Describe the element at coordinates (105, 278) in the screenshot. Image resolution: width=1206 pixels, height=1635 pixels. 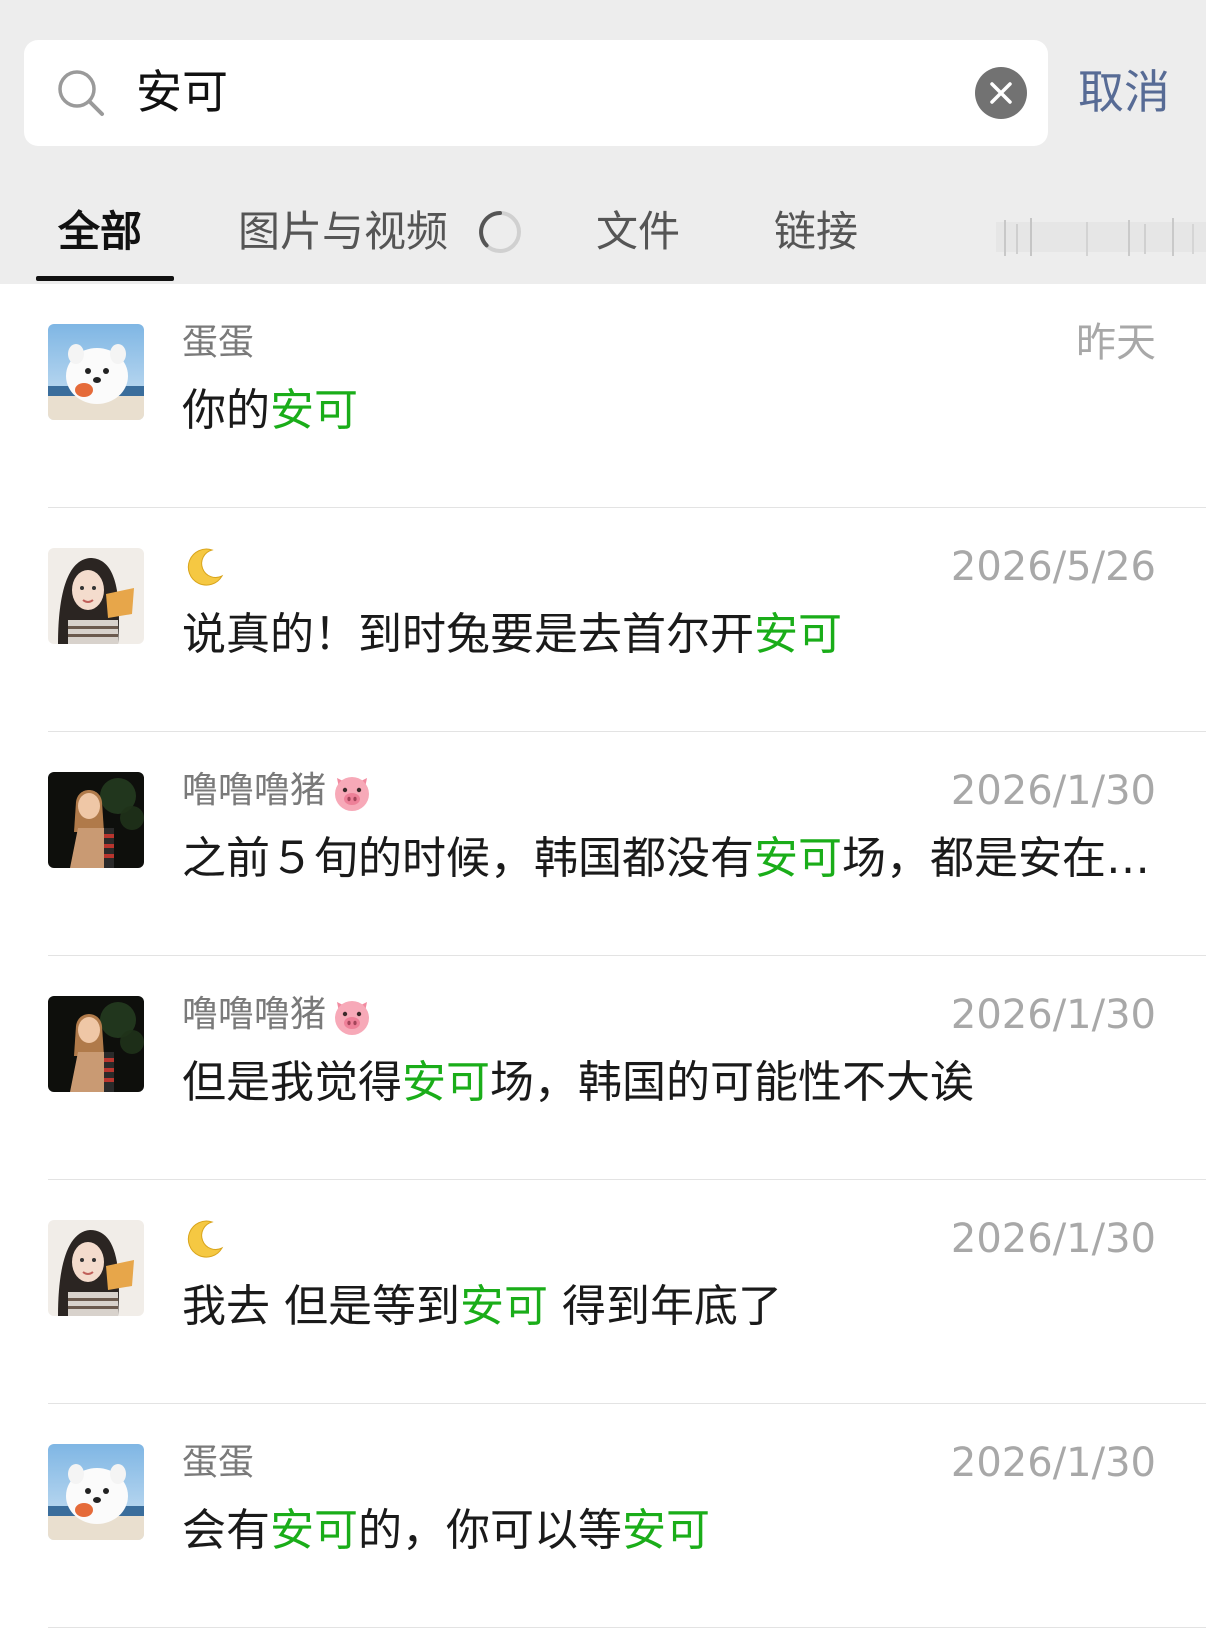
I see `active-tab-indicator` at that location.